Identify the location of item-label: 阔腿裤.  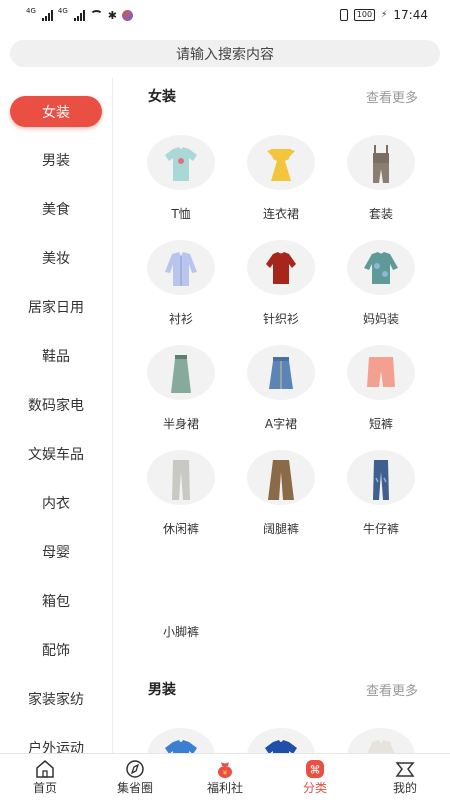
(280, 529).